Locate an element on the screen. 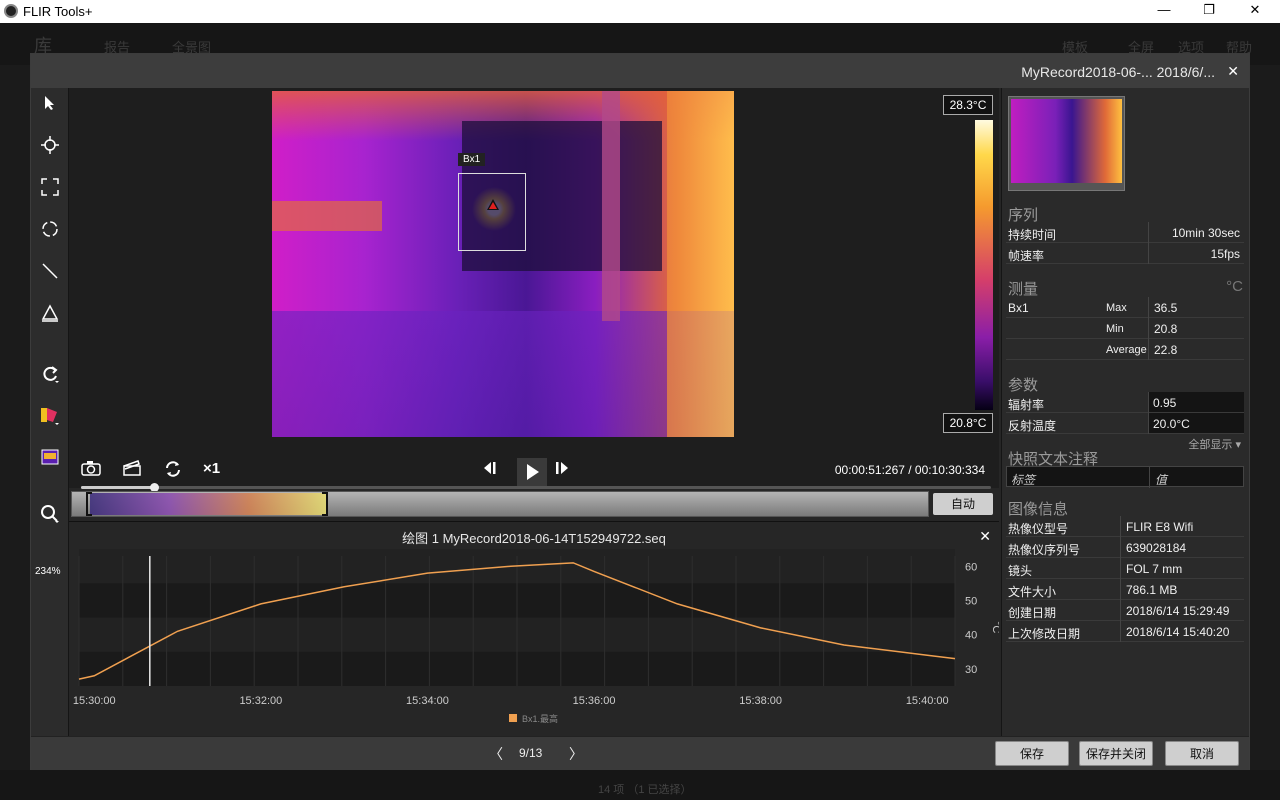  note-label-input: 标签 is located at coordinates (1023, 479).